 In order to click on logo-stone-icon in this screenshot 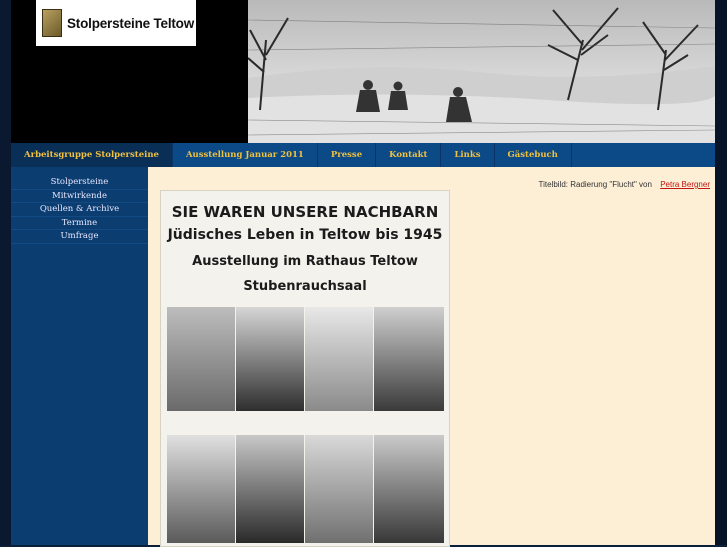, I will do `click(52, 23)`.